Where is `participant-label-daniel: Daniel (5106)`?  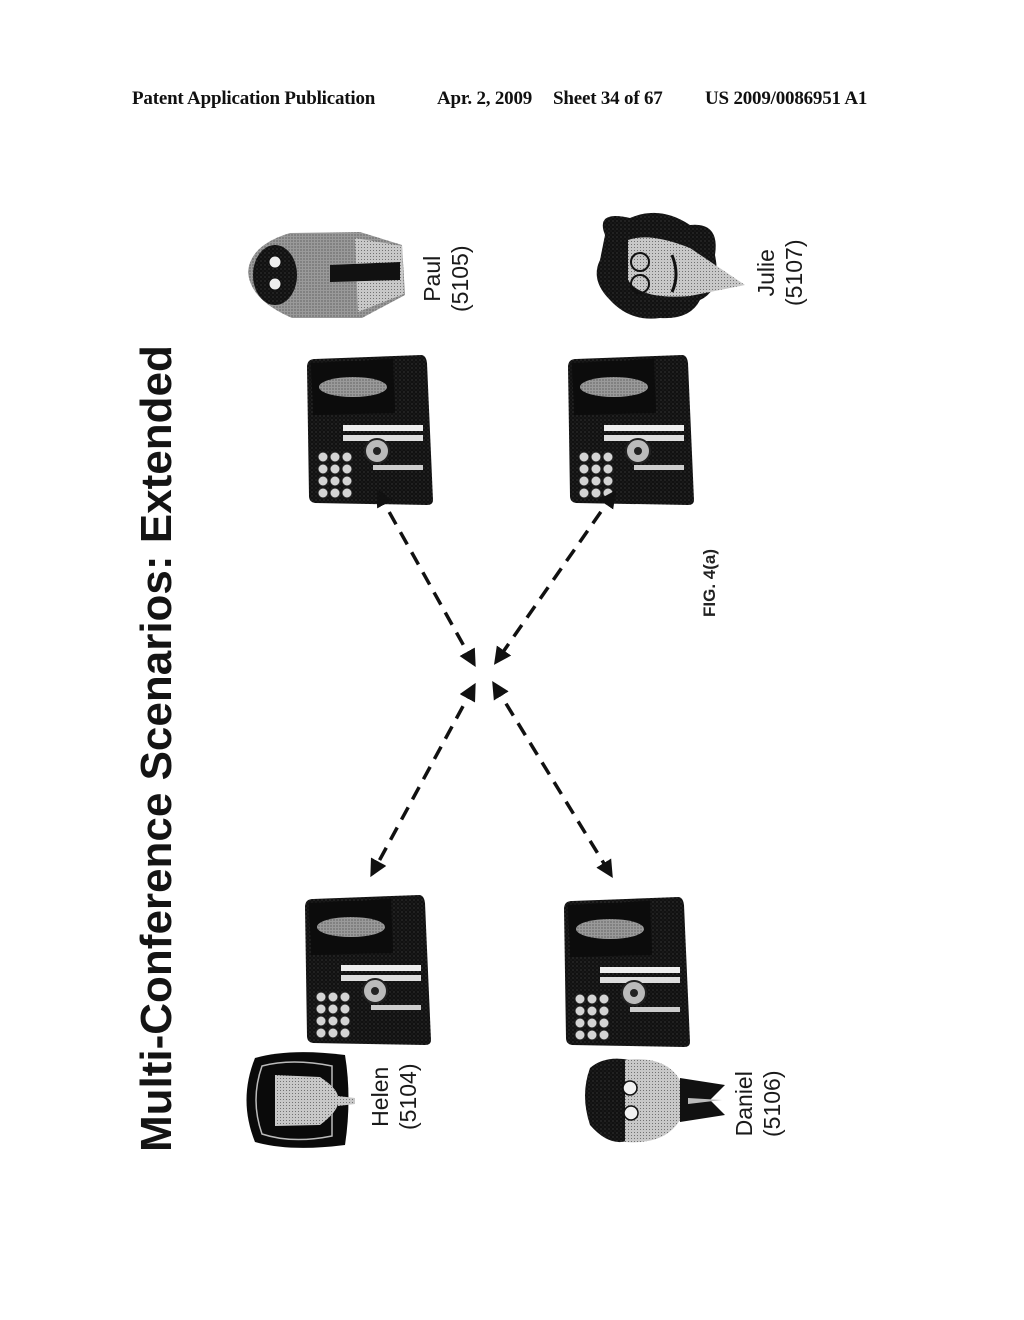 participant-label-daniel: Daniel (5106) is located at coordinates (758, 1104).